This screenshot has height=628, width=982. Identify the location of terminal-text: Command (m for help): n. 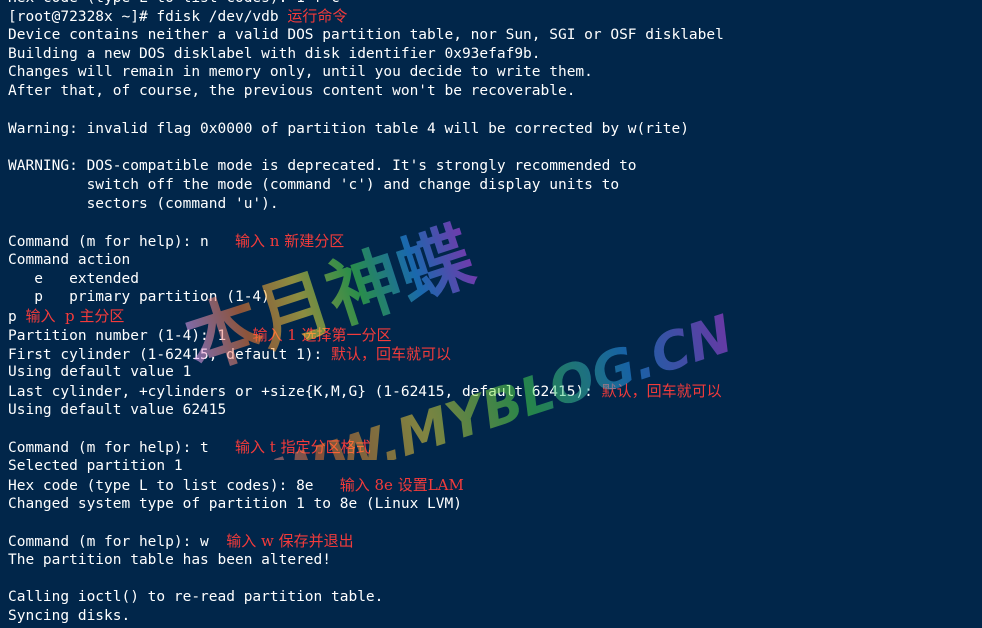
(108, 242).